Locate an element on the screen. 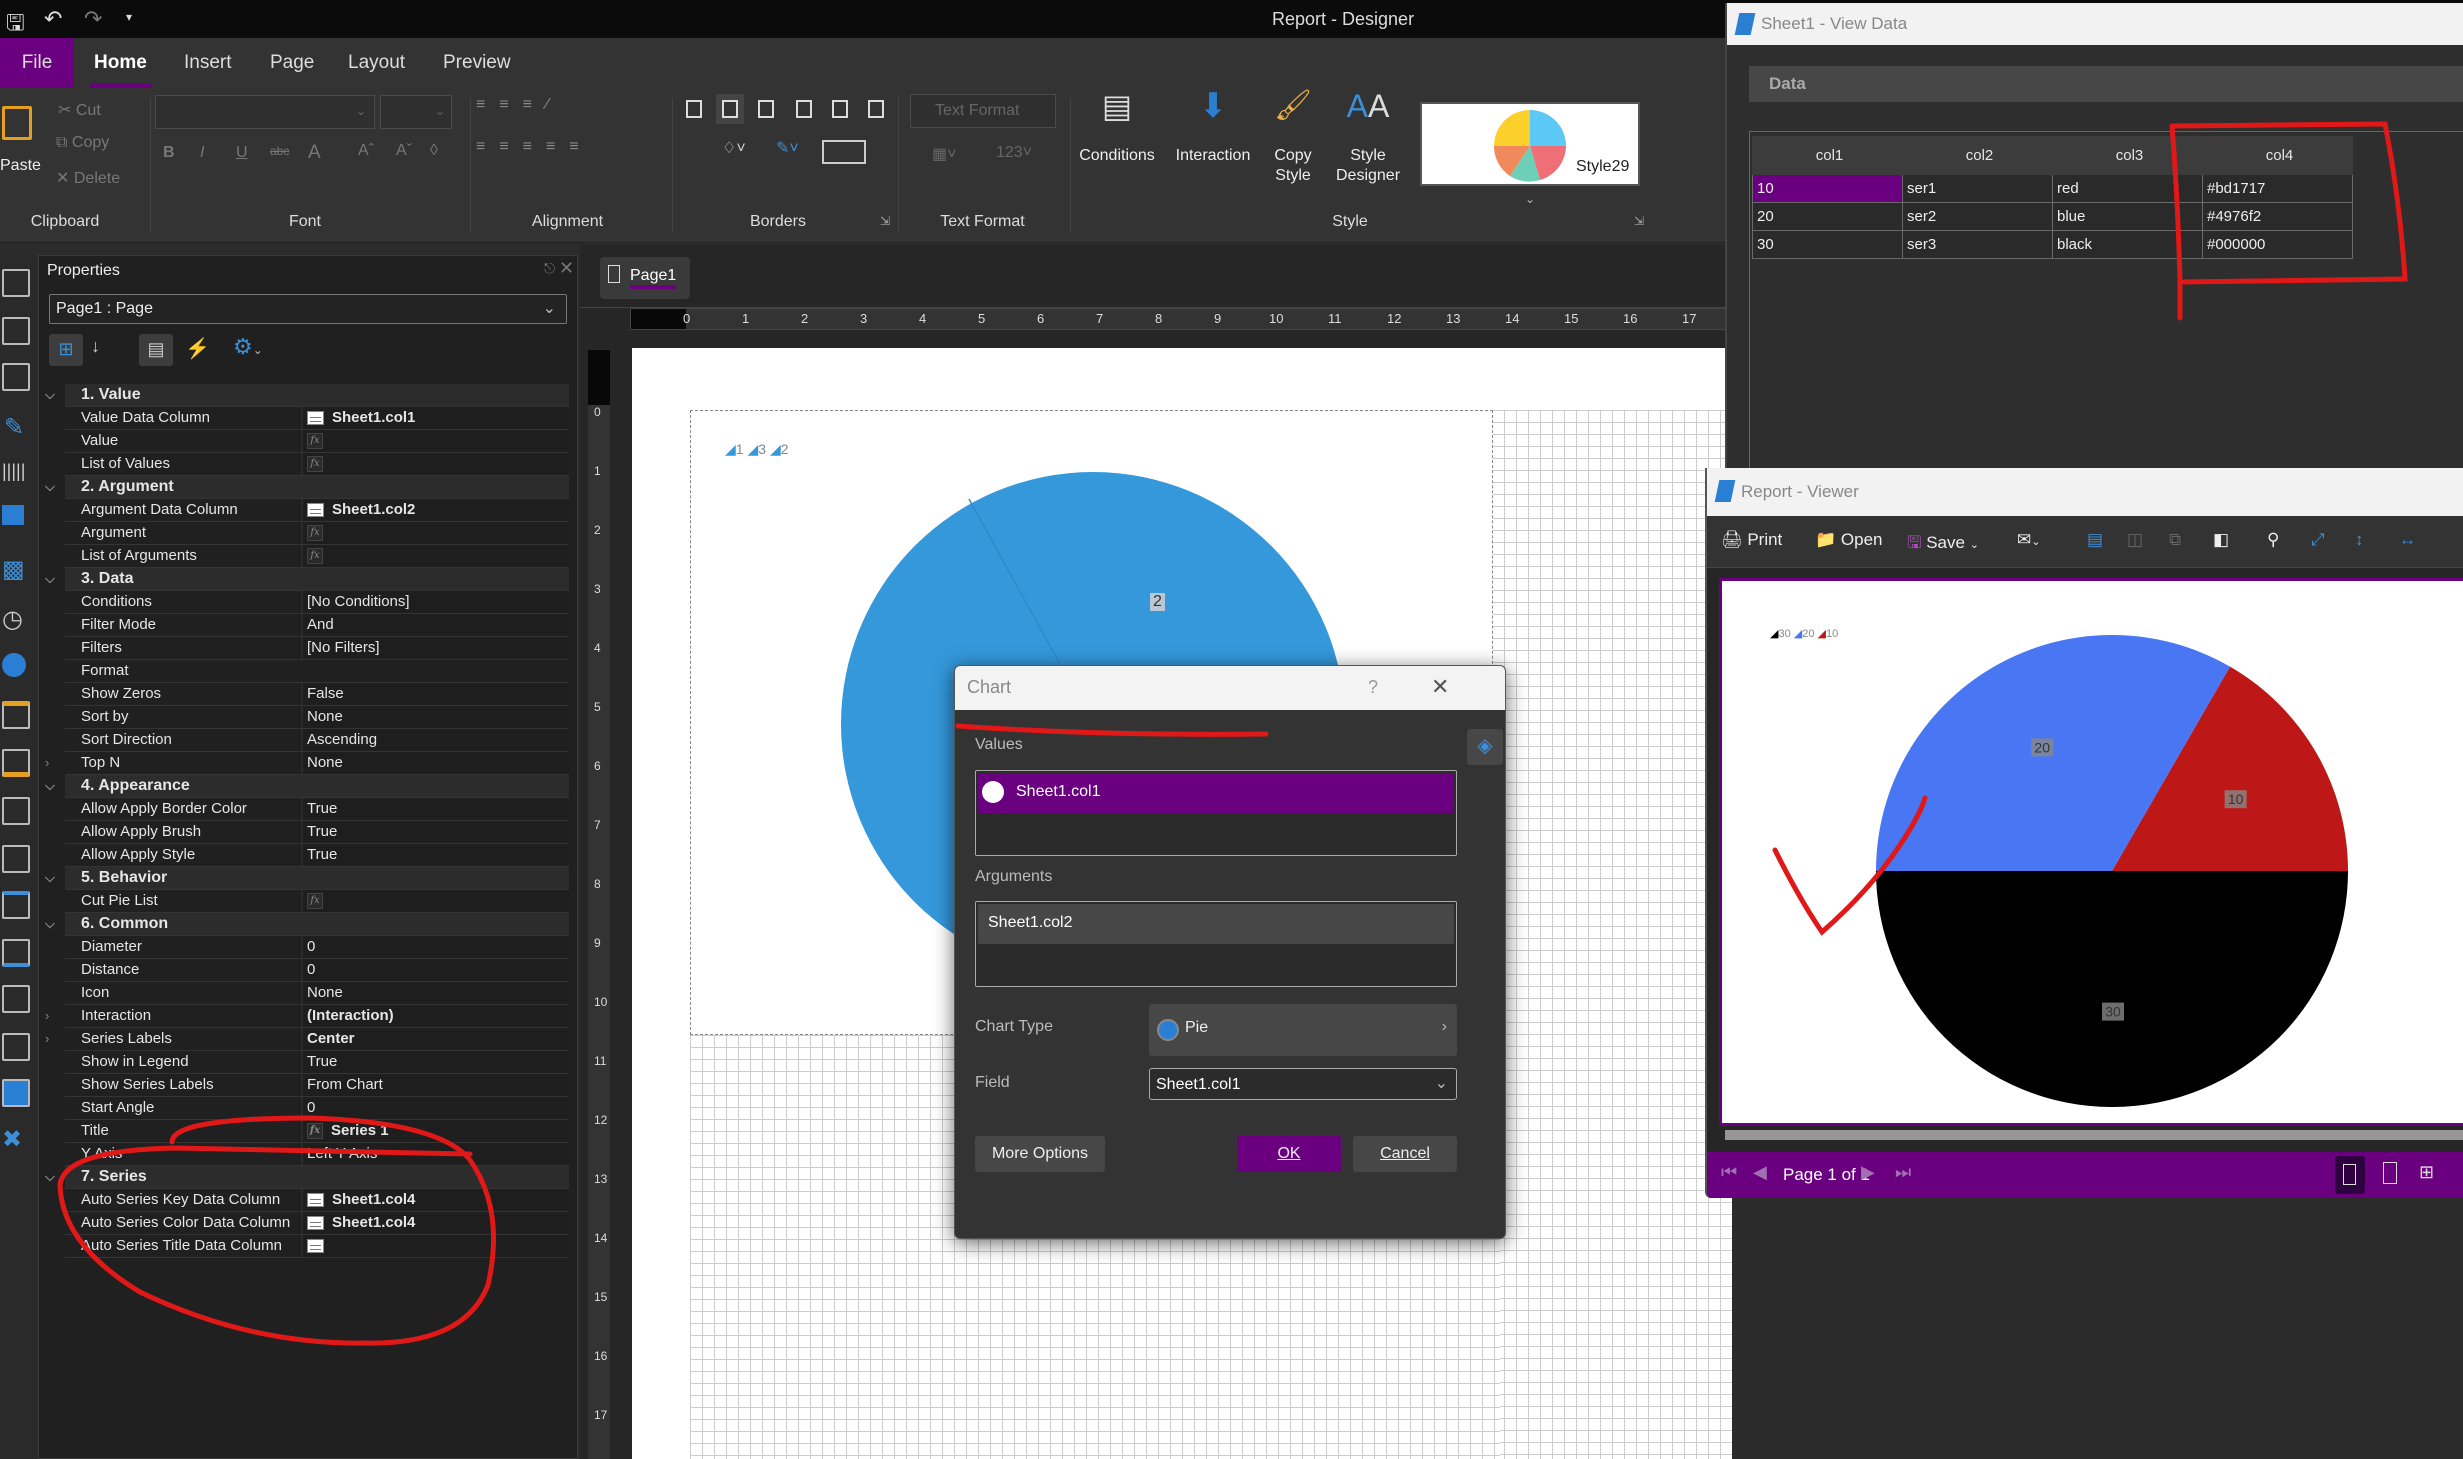 The width and height of the screenshot is (2463, 1459). property-category: ⌵ 2. Argument is located at coordinates (307, 487).